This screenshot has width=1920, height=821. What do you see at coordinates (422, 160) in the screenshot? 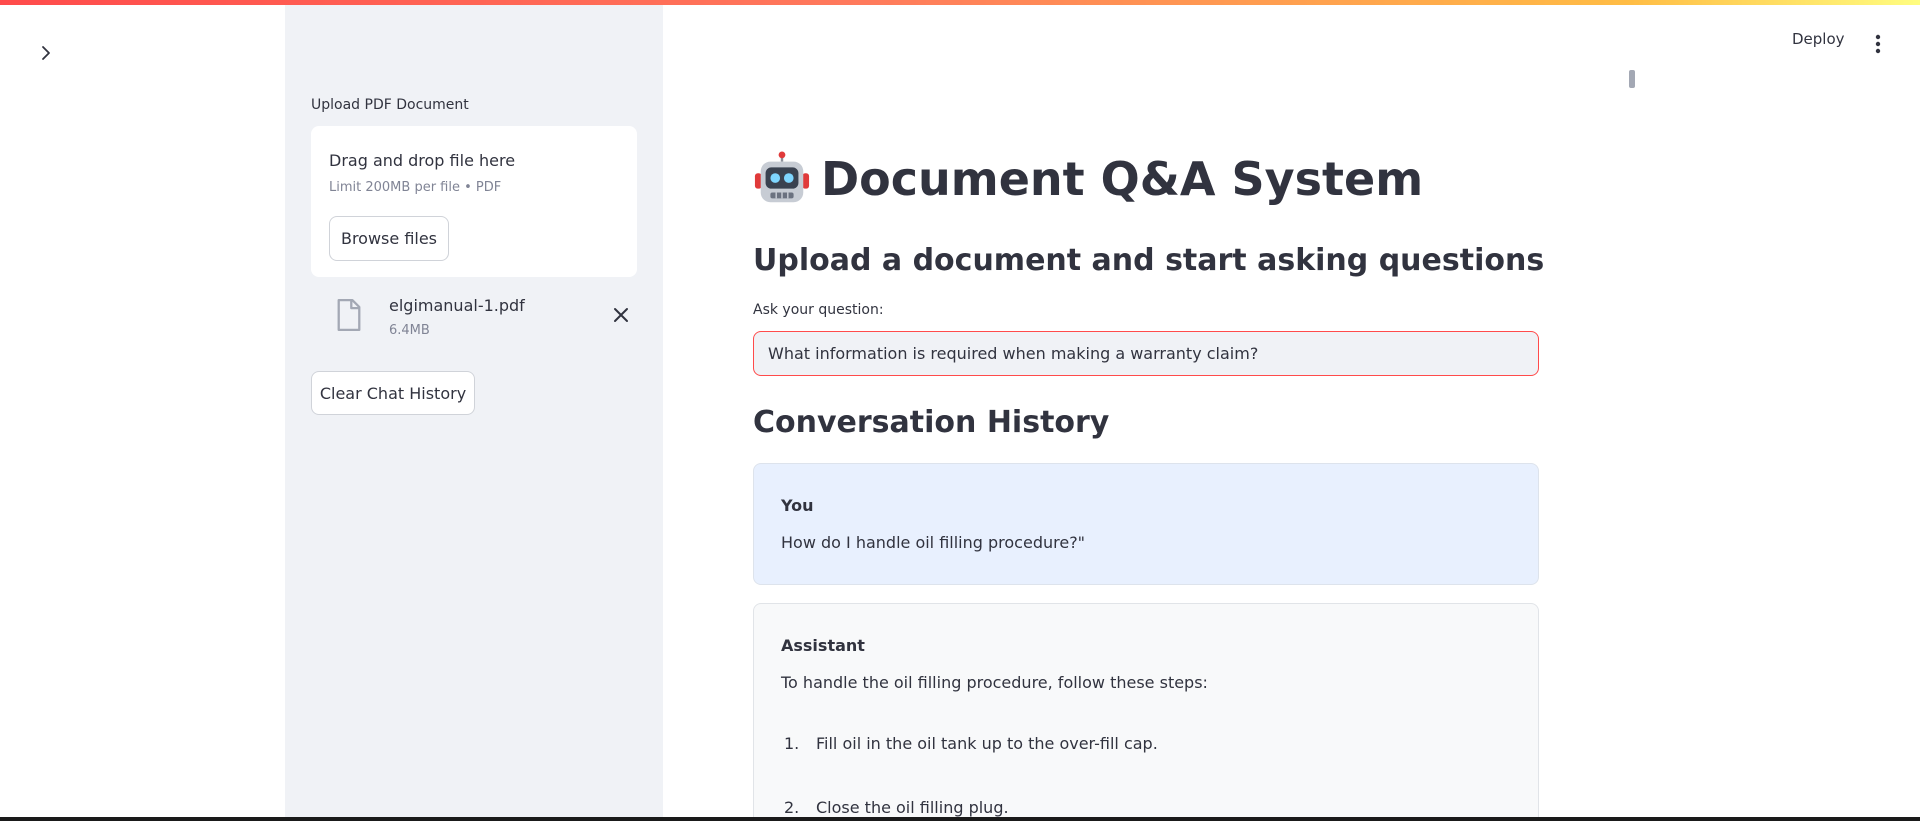
I see `dropzone-title: Drag and drop file here` at bounding box center [422, 160].